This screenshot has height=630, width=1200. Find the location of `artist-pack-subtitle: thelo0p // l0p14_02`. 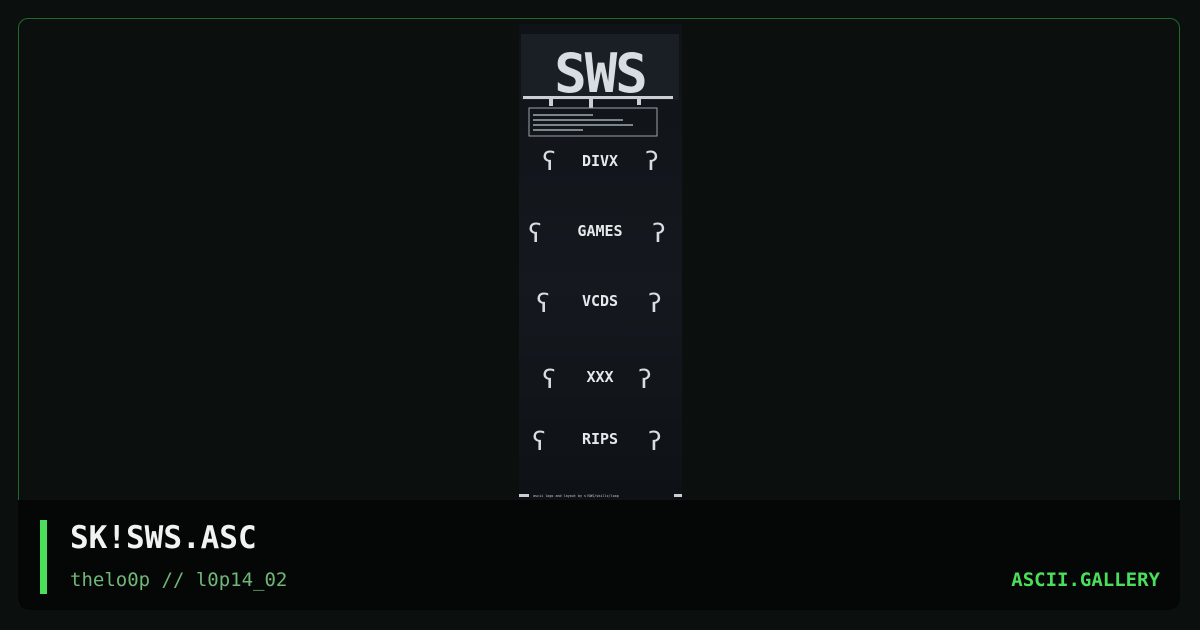

artist-pack-subtitle: thelo0p // l0p14_02 is located at coordinates (178, 580).